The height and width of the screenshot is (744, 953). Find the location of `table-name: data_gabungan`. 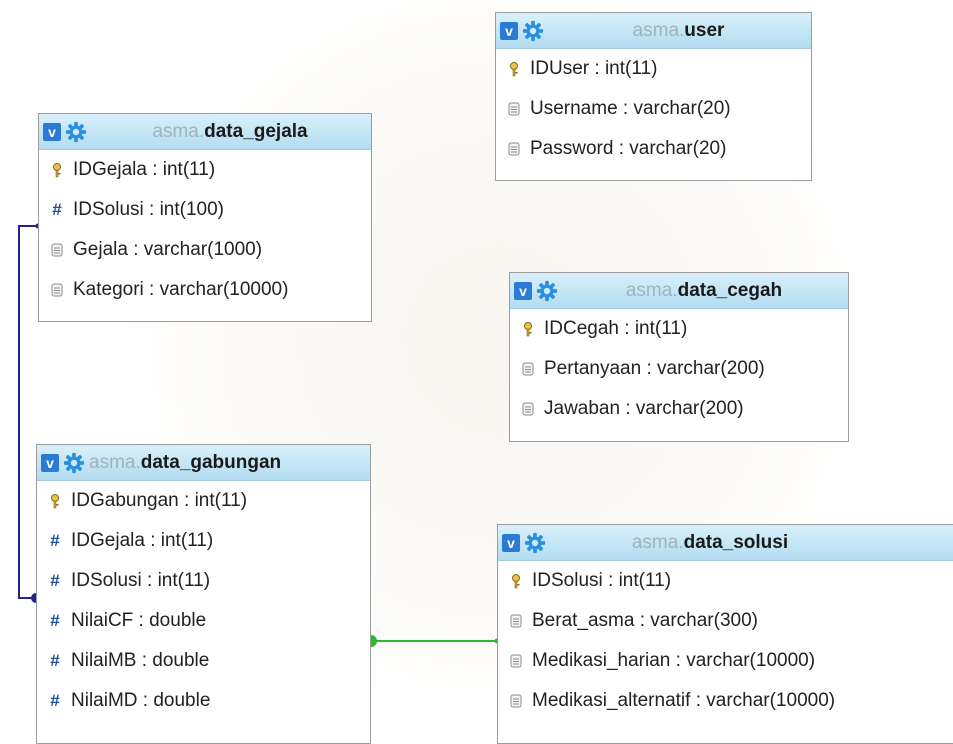

table-name: data_gabungan is located at coordinates (211, 462).